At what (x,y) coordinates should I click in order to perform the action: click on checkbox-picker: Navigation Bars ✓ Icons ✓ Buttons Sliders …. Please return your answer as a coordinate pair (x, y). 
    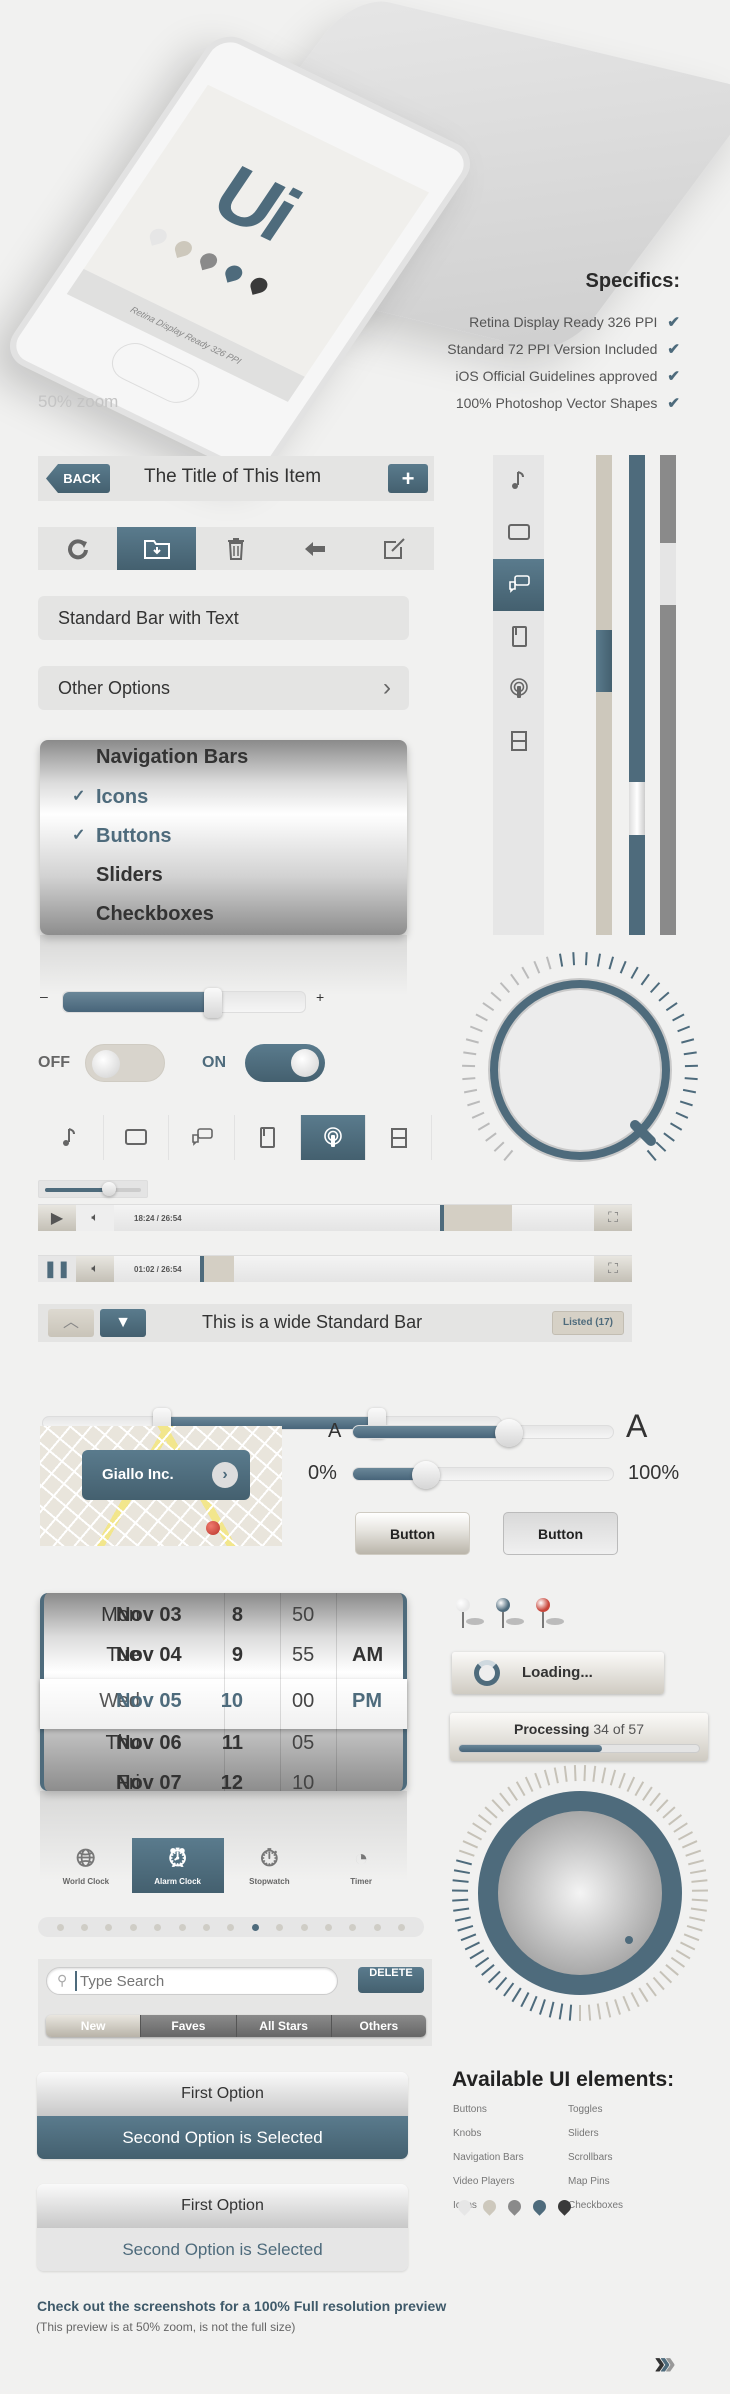
    Looking at the image, I should click on (223, 837).